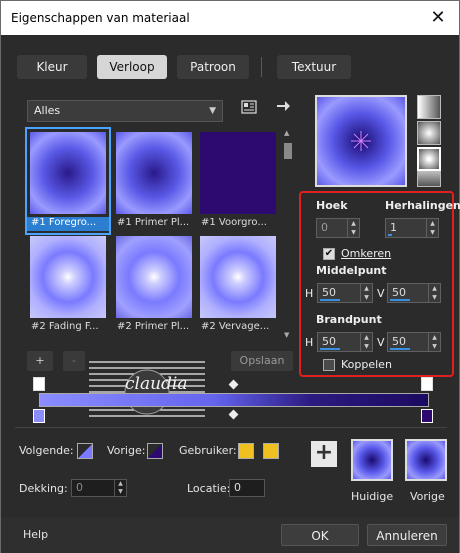  What do you see at coordinates (338, 228) in the screenshot?
I see `angle-input: 0 ▲ ▼` at bounding box center [338, 228].